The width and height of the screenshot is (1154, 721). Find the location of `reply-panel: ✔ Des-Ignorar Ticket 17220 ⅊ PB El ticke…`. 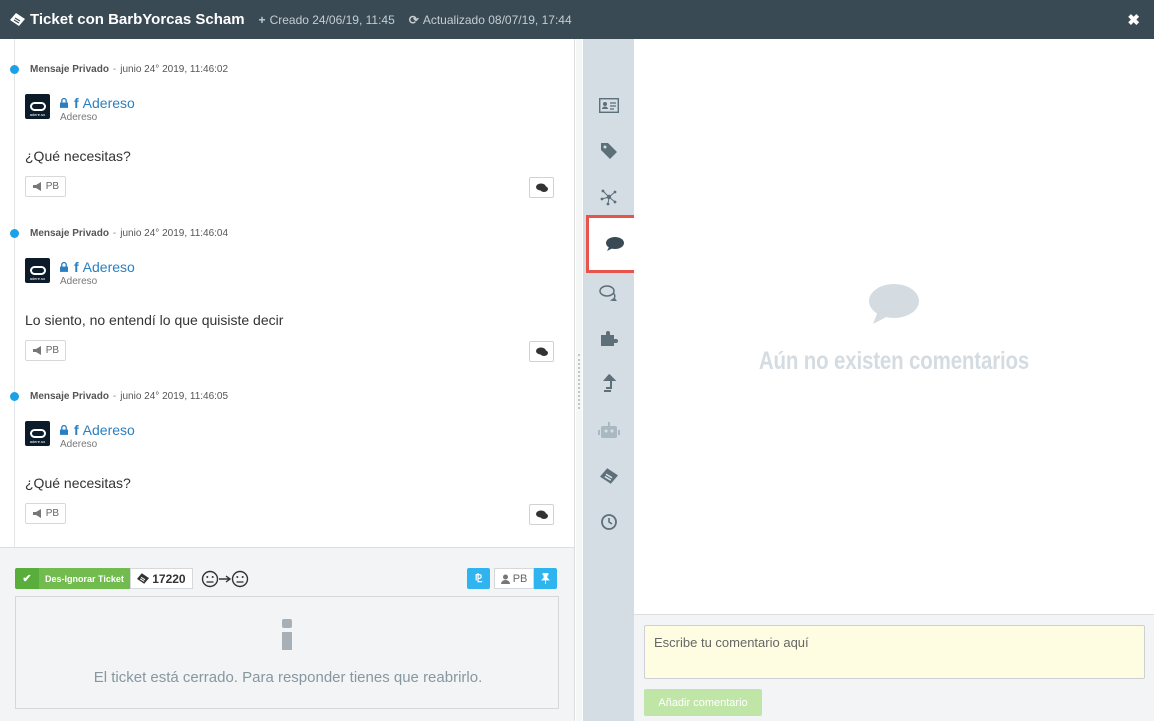

reply-panel: ✔ Des-Ignorar Ticket 17220 ⅊ PB El ticke… is located at coordinates (287, 634).